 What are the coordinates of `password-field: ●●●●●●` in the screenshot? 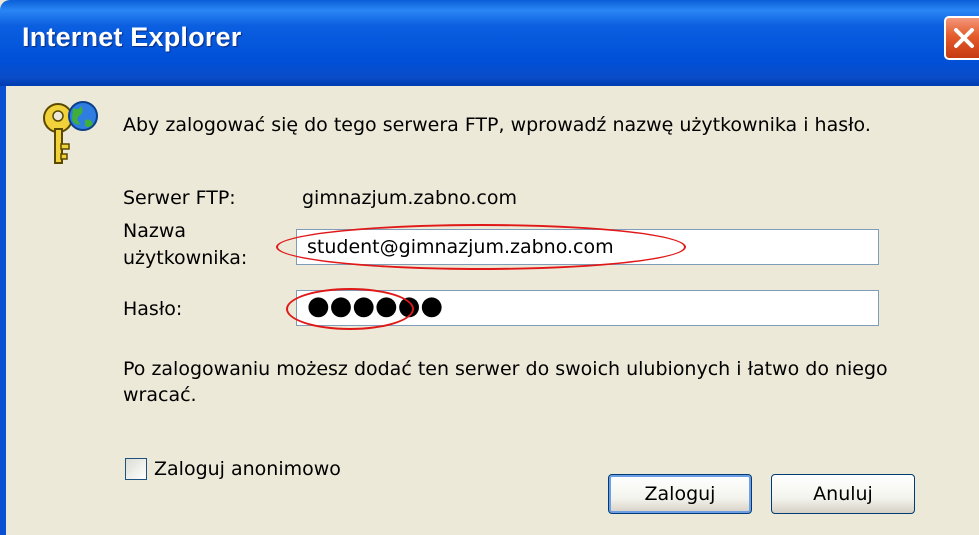 It's located at (587, 308).